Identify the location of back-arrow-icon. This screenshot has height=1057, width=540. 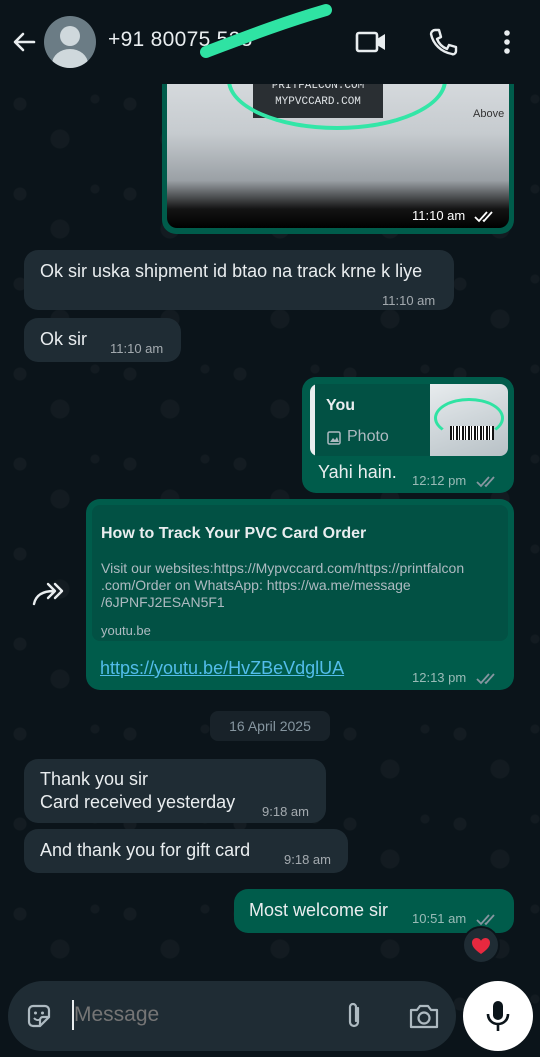
(24, 42).